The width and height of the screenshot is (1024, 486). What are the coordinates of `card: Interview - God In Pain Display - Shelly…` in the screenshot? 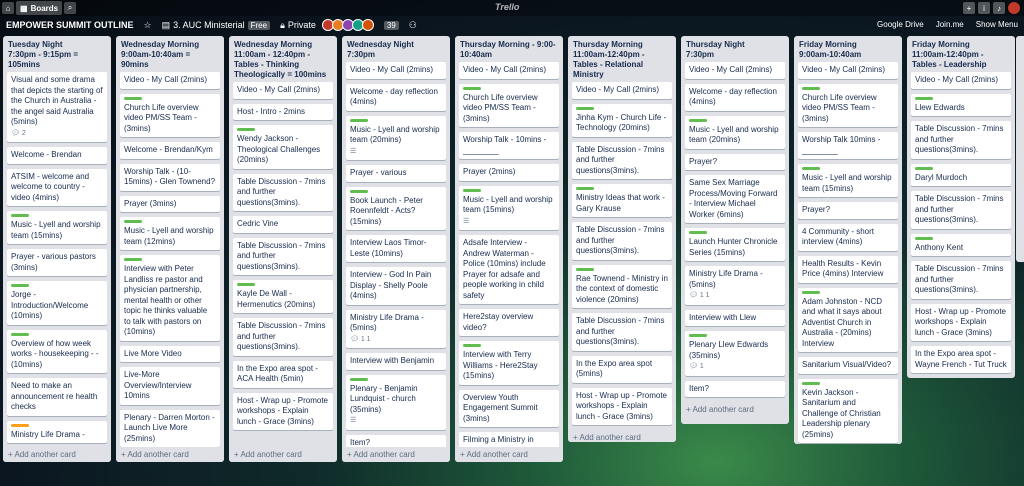 It's located at (396, 286).